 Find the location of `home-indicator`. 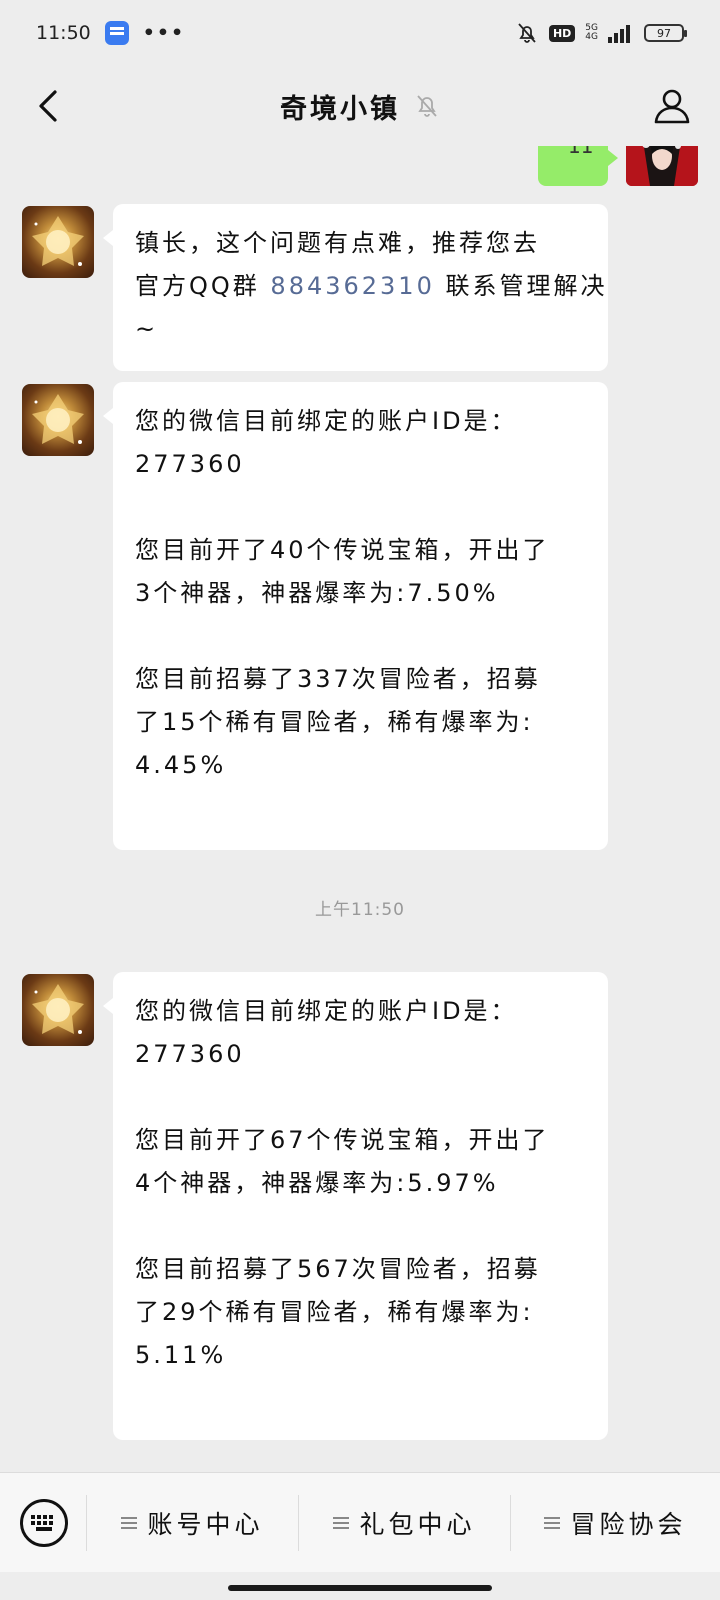

home-indicator is located at coordinates (360, 1588).